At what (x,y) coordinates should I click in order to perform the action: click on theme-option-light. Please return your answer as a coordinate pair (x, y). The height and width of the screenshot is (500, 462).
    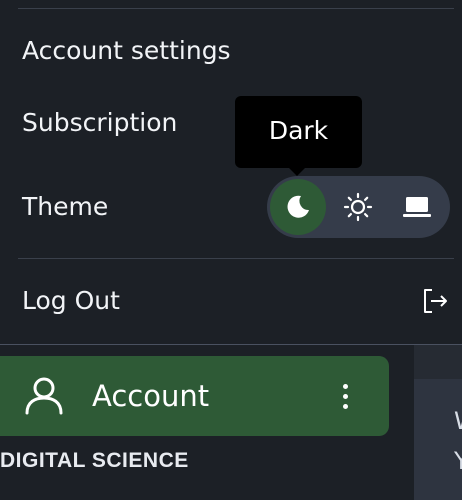
    Looking at the image, I should click on (358, 207).